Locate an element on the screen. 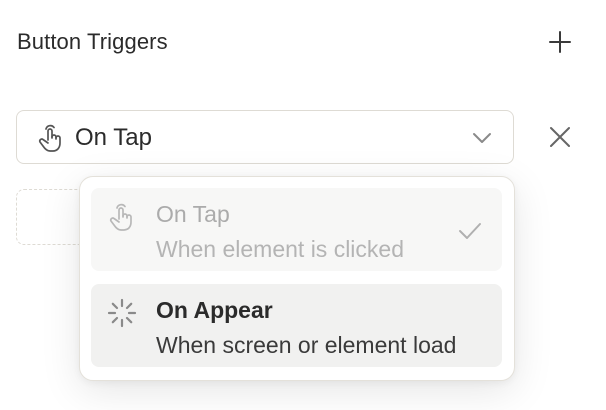  close-icon is located at coordinates (560, 137).